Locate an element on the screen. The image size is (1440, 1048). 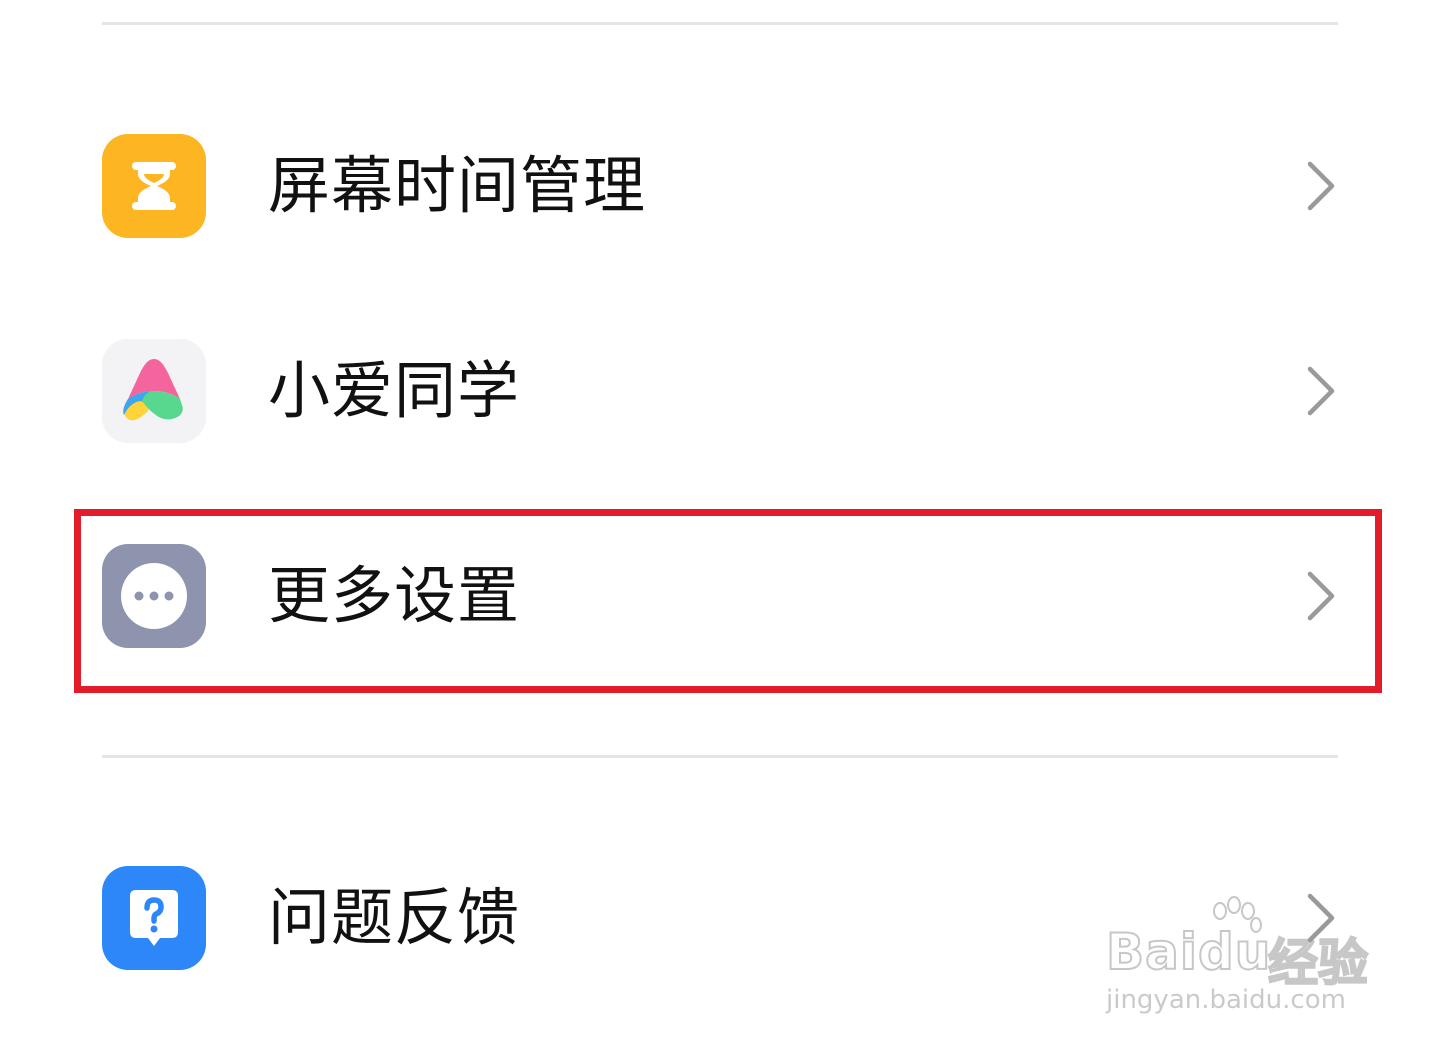
settings-item-label: 问题反馈 is located at coordinates (394, 917).